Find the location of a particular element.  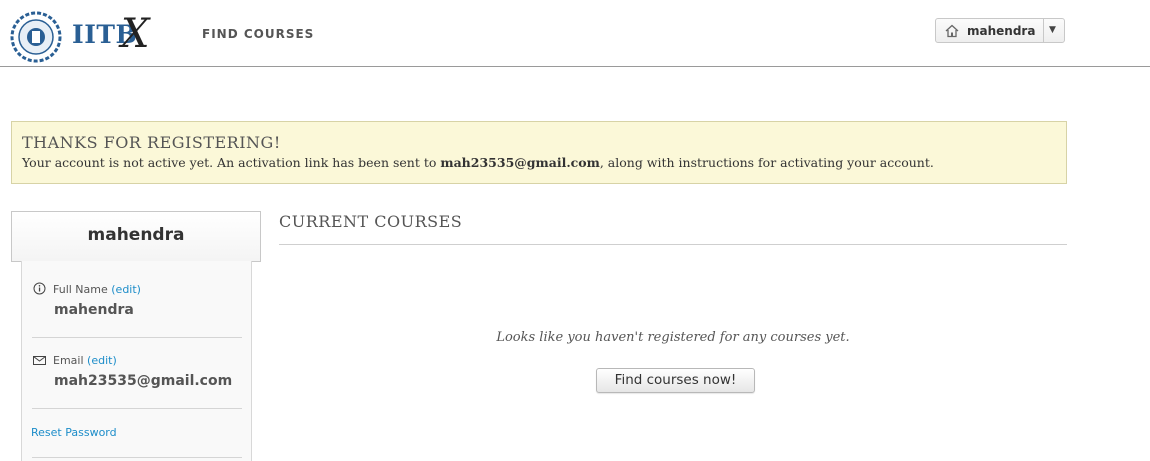

dropdown-caret-icon: ▼ is located at coordinates (1052, 30).